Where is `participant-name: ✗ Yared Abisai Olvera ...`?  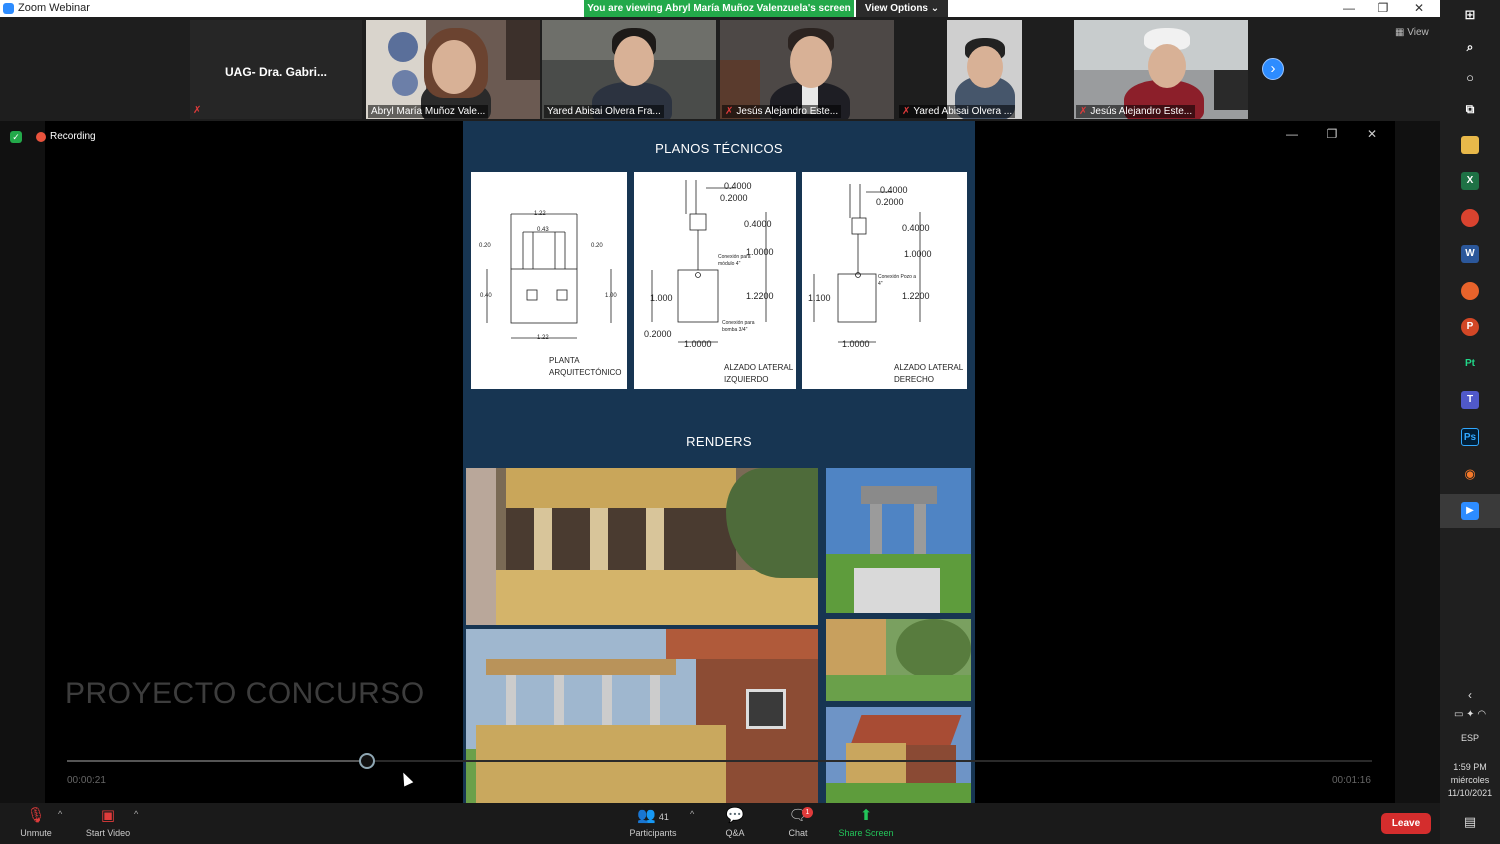 participant-name: ✗ Yared Abisai Olvera ... is located at coordinates (957, 111).